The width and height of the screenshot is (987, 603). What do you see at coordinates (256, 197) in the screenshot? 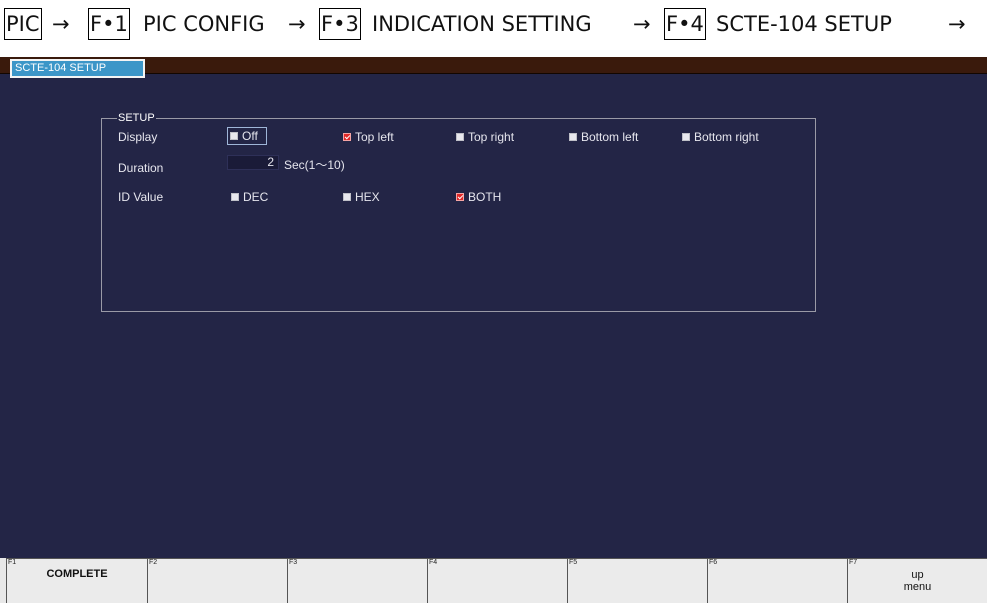
I see `option-label: DEC` at bounding box center [256, 197].